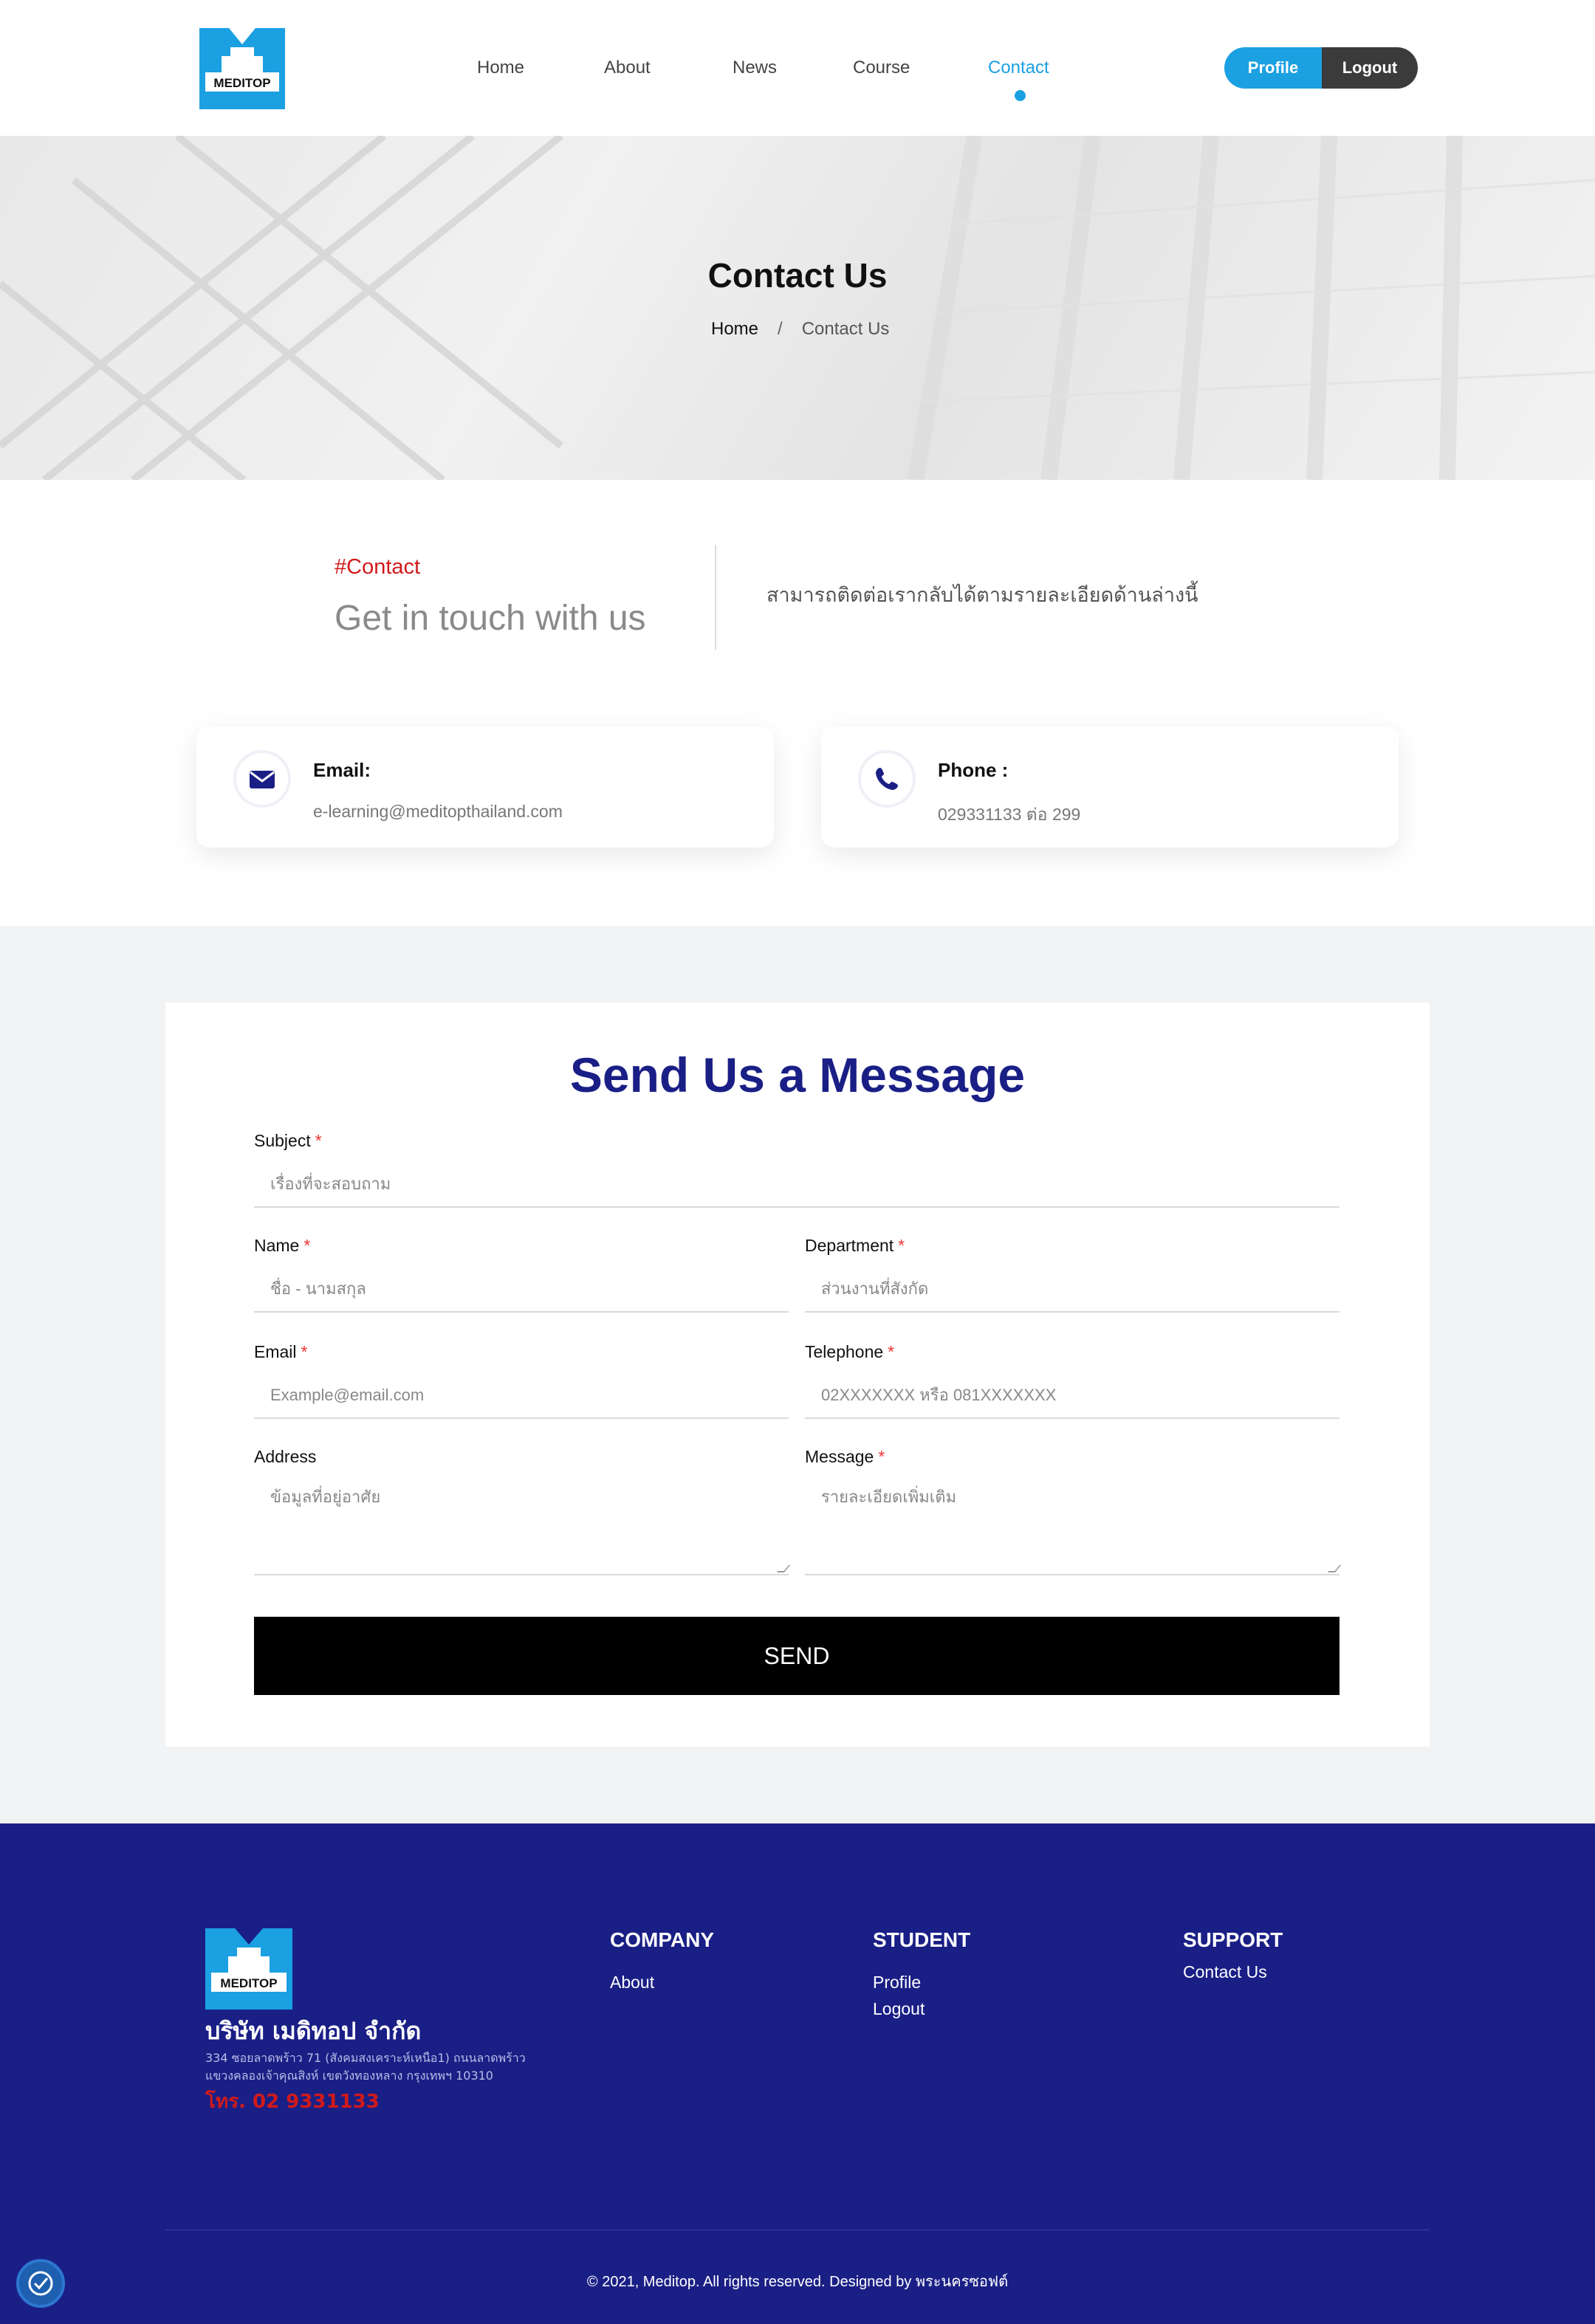  What do you see at coordinates (755, 68) in the screenshot?
I see `nav-news: News` at bounding box center [755, 68].